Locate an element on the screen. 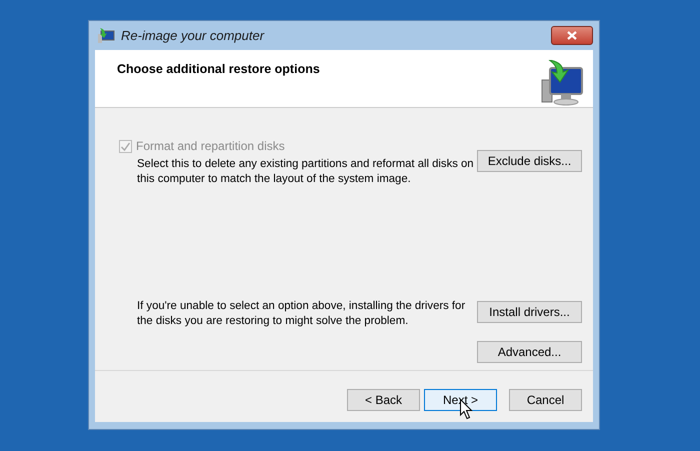  footer-button: < Back is located at coordinates (383, 399).